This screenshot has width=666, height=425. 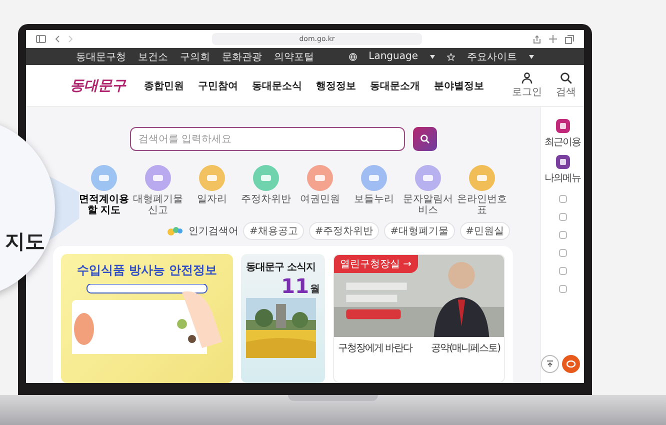 What do you see at coordinates (352, 56) in the screenshot?
I see `globe-icon` at bounding box center [352, 56].